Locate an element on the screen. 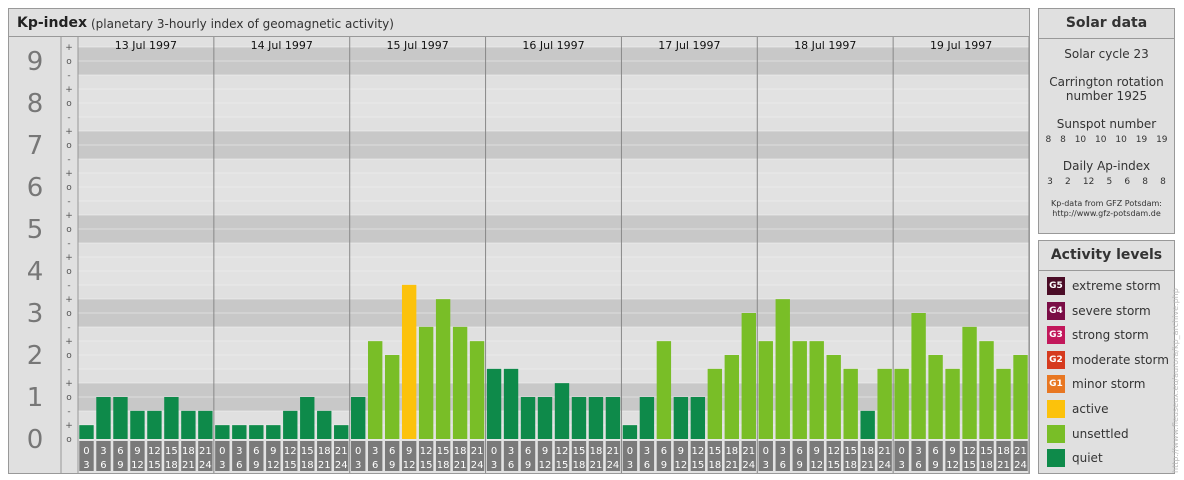  ap-value: 8 is located at coordinates (1163, 182).